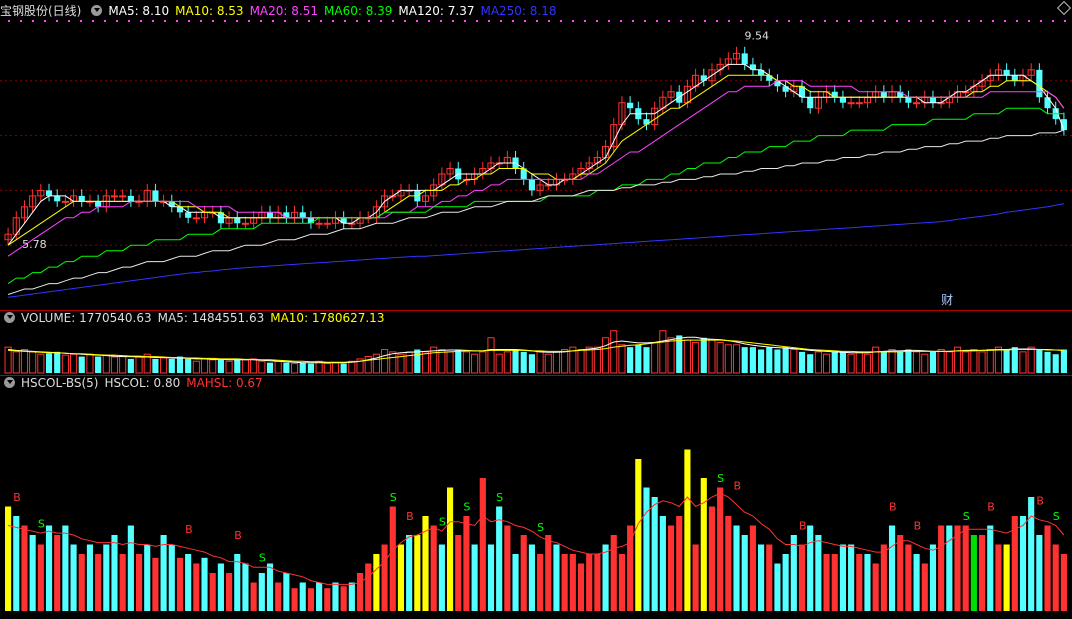 This screenshot has width=1072, height=619. What do you see at coordinates (211, 318) in the screenshot?
I see `volume-ma5-label: MA5: 1484551.63` at bounding box center [211, 318].